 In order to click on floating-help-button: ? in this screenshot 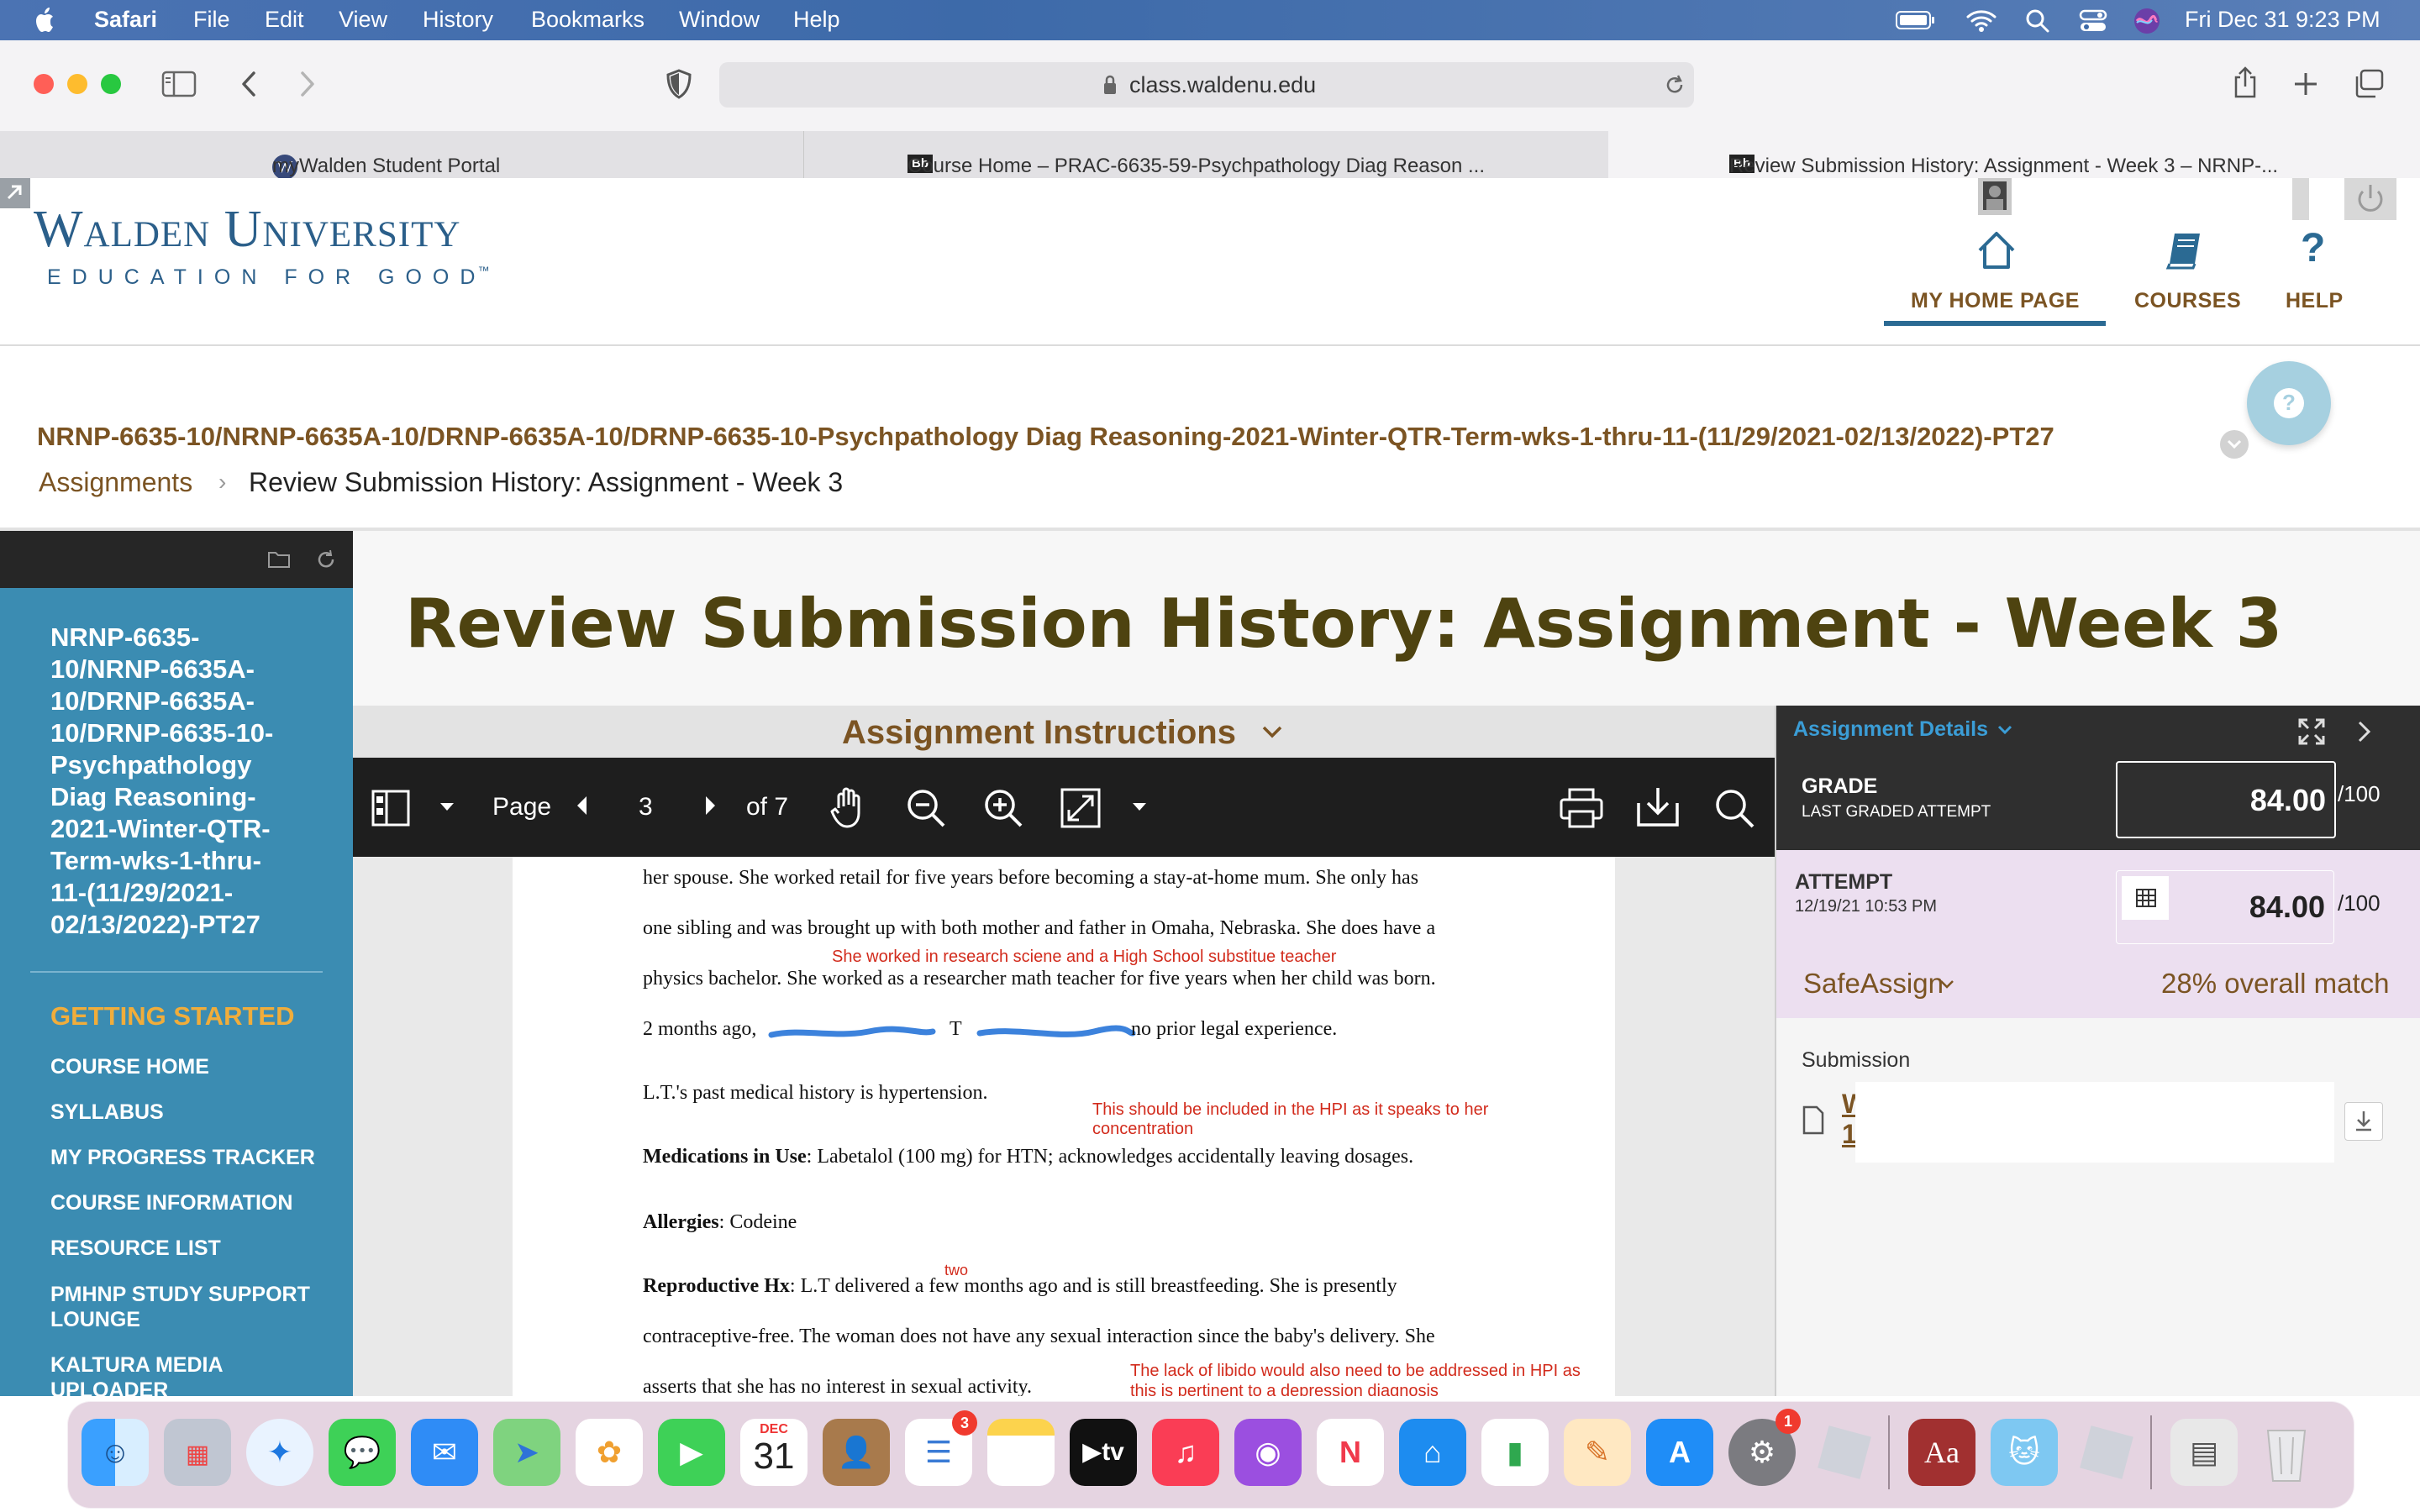, I will do `click(2289, 403)`.